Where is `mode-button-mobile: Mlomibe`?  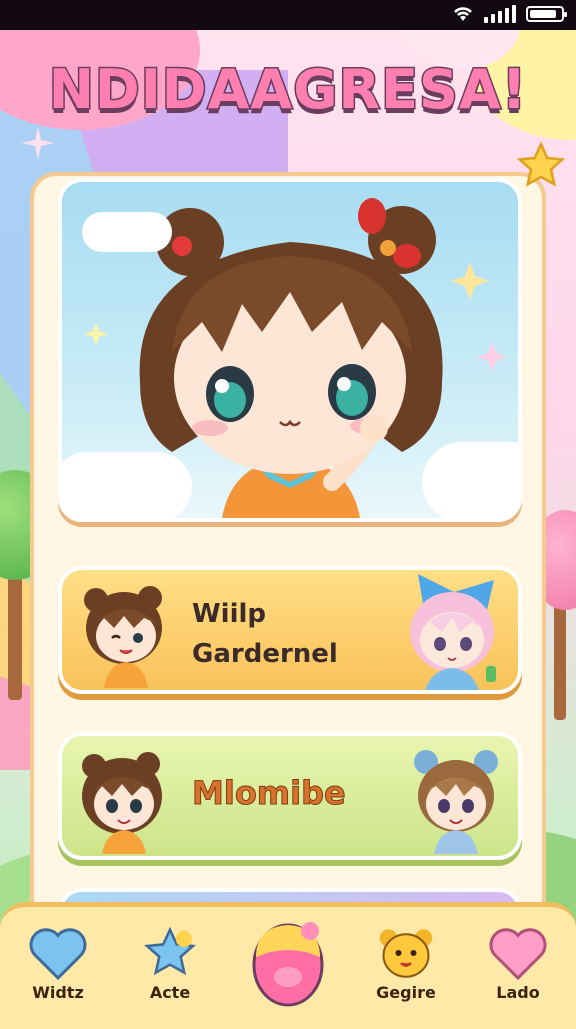
mode-button-mobile: Mlomibe is located at coordinates (290, 796).